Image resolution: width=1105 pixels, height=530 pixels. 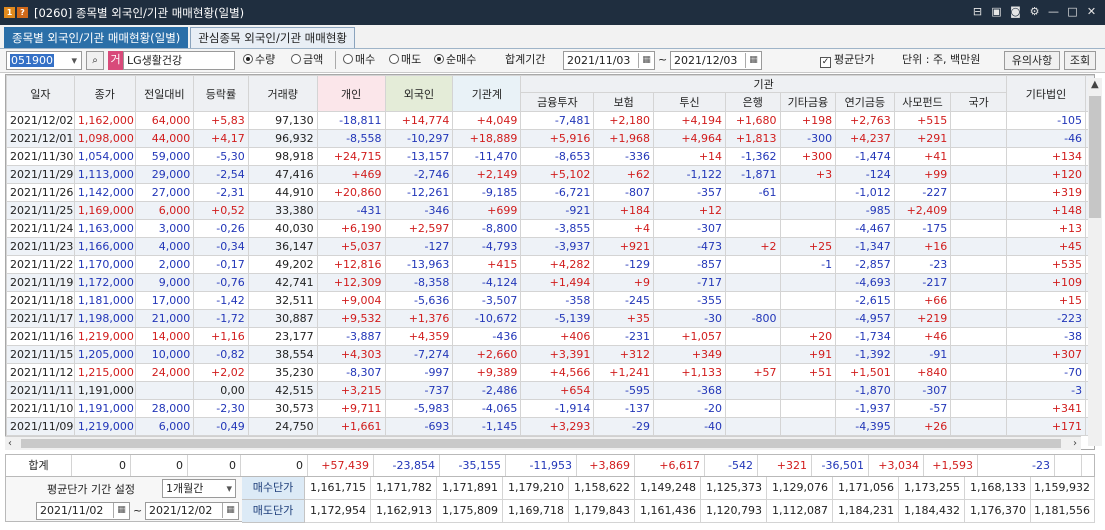 What do you see at coordinates (1095, 157) in the screenshot?
I see `scroll-thumb` at bounding box center [1095, 157].